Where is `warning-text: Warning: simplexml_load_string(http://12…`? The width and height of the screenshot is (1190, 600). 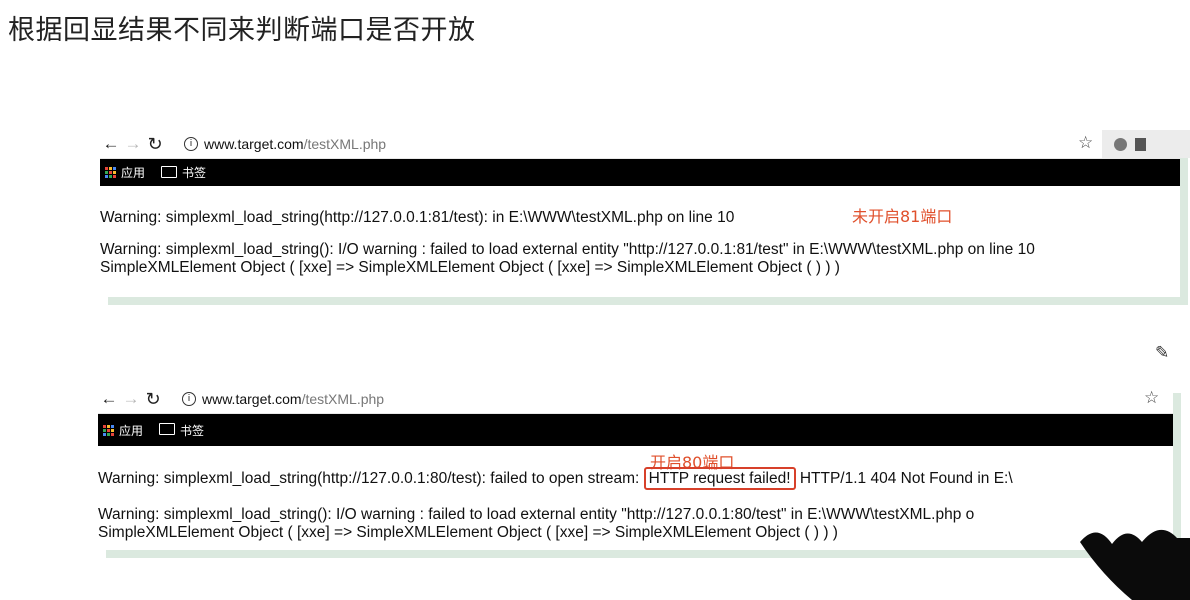 warning-text: Warning: simplexml_load_string(http://12… is located at coordinates (369, 478).